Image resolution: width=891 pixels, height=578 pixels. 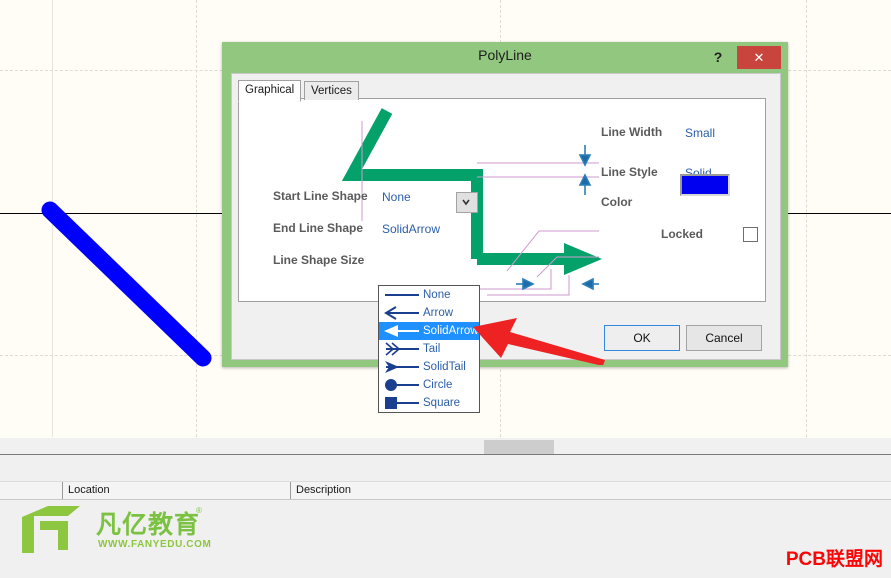 I want to click on tab-graphical: Graphical, so click(x=270, y=91).